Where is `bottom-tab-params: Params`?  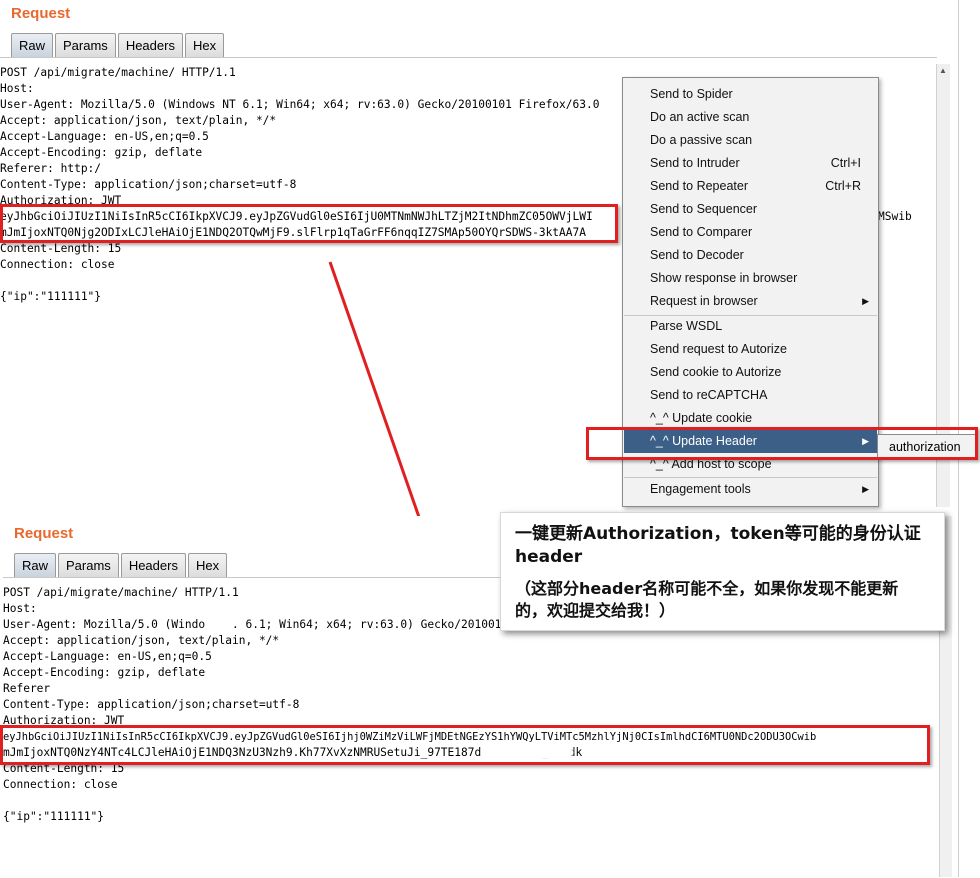 bottom-tab-params: Params is located at coordinates (88, 565).